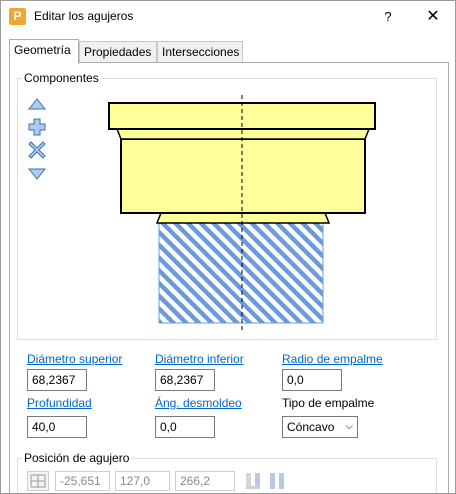 The height and width of the screenshot is (494, 456). I want to click on snap-position-button, so click(277, 481).